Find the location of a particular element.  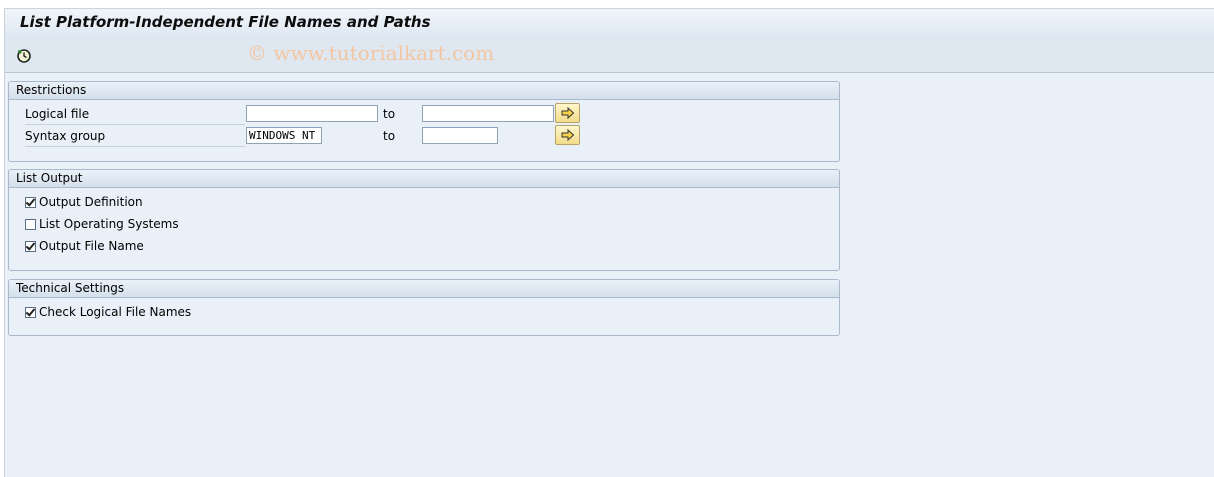

application-toolbar: © www.tutorialkart.com is located at coordinates (609, 56).